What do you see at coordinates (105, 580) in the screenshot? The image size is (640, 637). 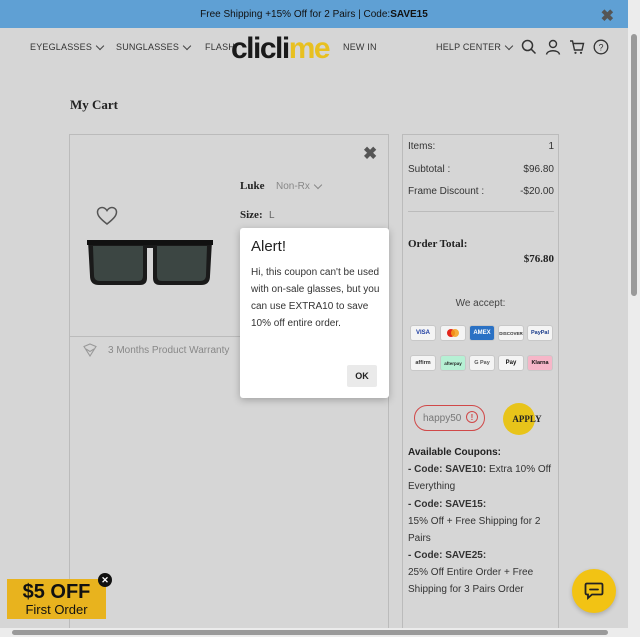 I see `close-icon: ✕` at bounding box center [105, 580].